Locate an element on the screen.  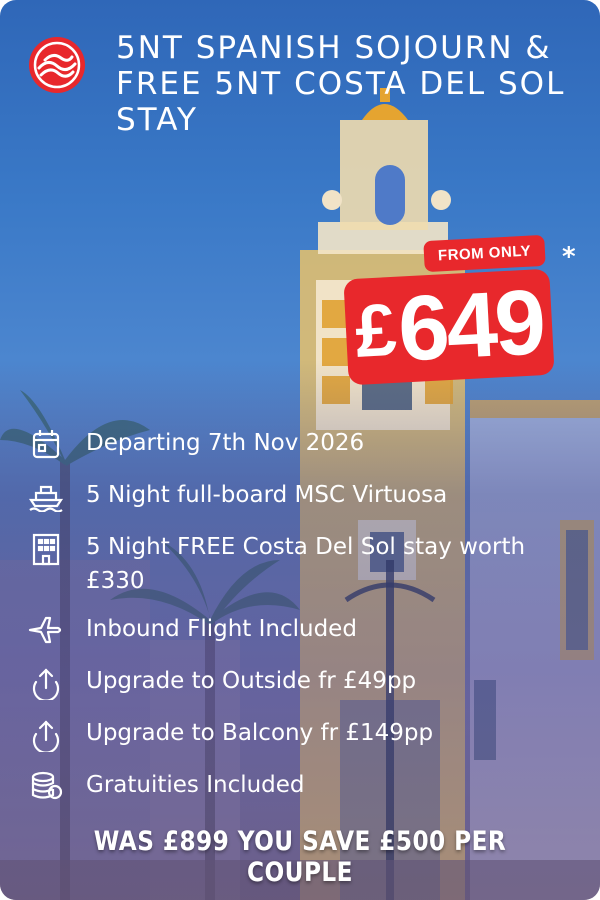
feature-text: 5 Night full-board MSC Virtuosa is located at coordinates (267, 495).